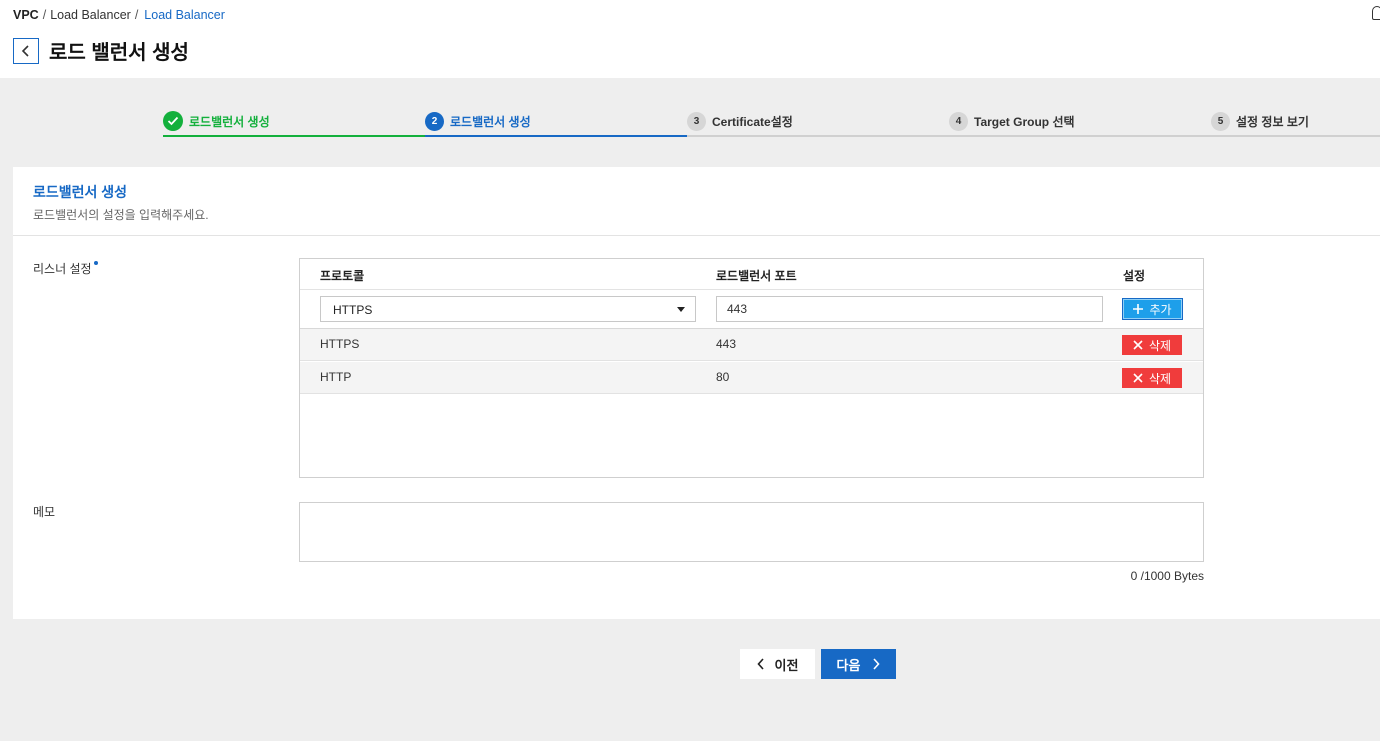 This screenshot has width=1380, height=741. Describe the element at coordinates (65, 268) in the screenshot. I see `listener-label: 리스너 설정` at that location.